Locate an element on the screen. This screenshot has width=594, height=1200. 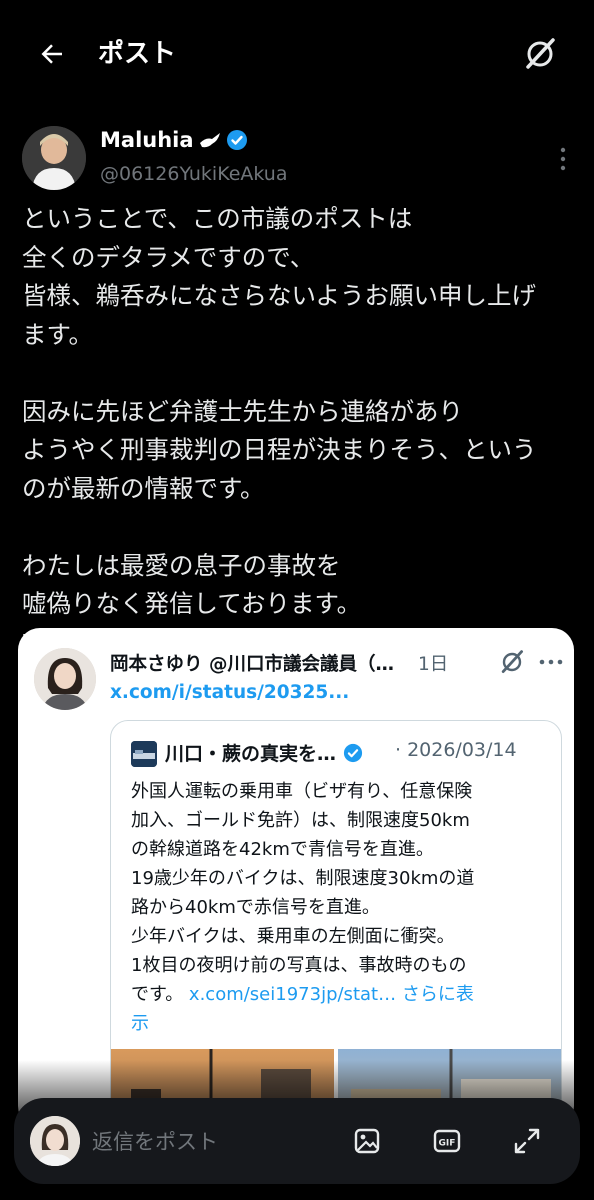
grok-button is located at coordinates (540, 54).